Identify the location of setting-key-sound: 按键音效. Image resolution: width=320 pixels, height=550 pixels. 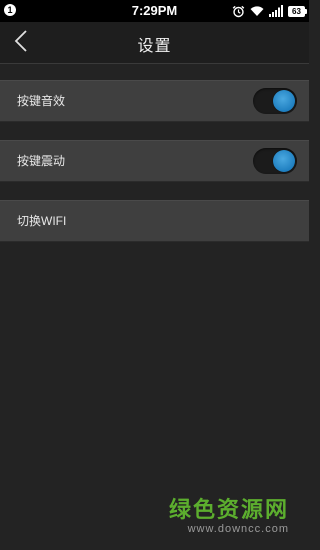
(154, 101).